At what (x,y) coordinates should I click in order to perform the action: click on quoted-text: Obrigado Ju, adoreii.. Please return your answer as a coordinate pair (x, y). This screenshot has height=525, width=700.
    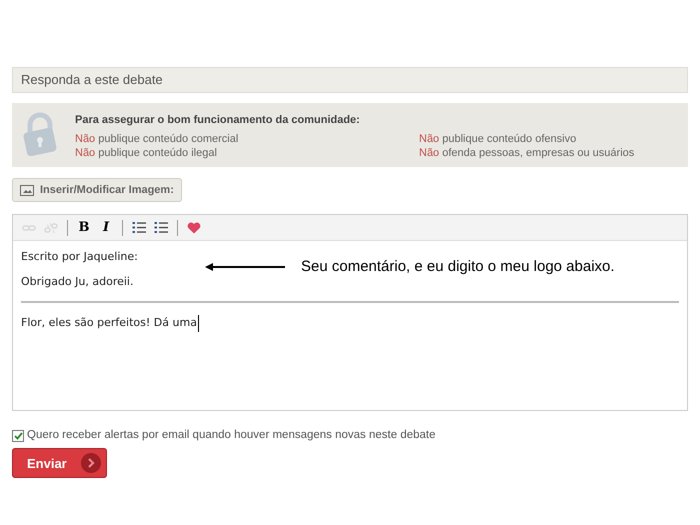
    Looking at the image, I should click on (77, 282).